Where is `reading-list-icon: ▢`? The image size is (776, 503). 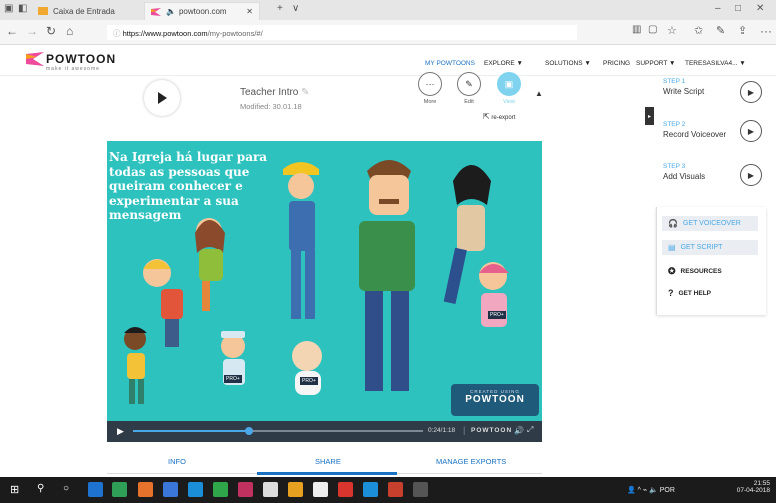 reading-list-icon: ▢ is located at coordinates (652, 29).